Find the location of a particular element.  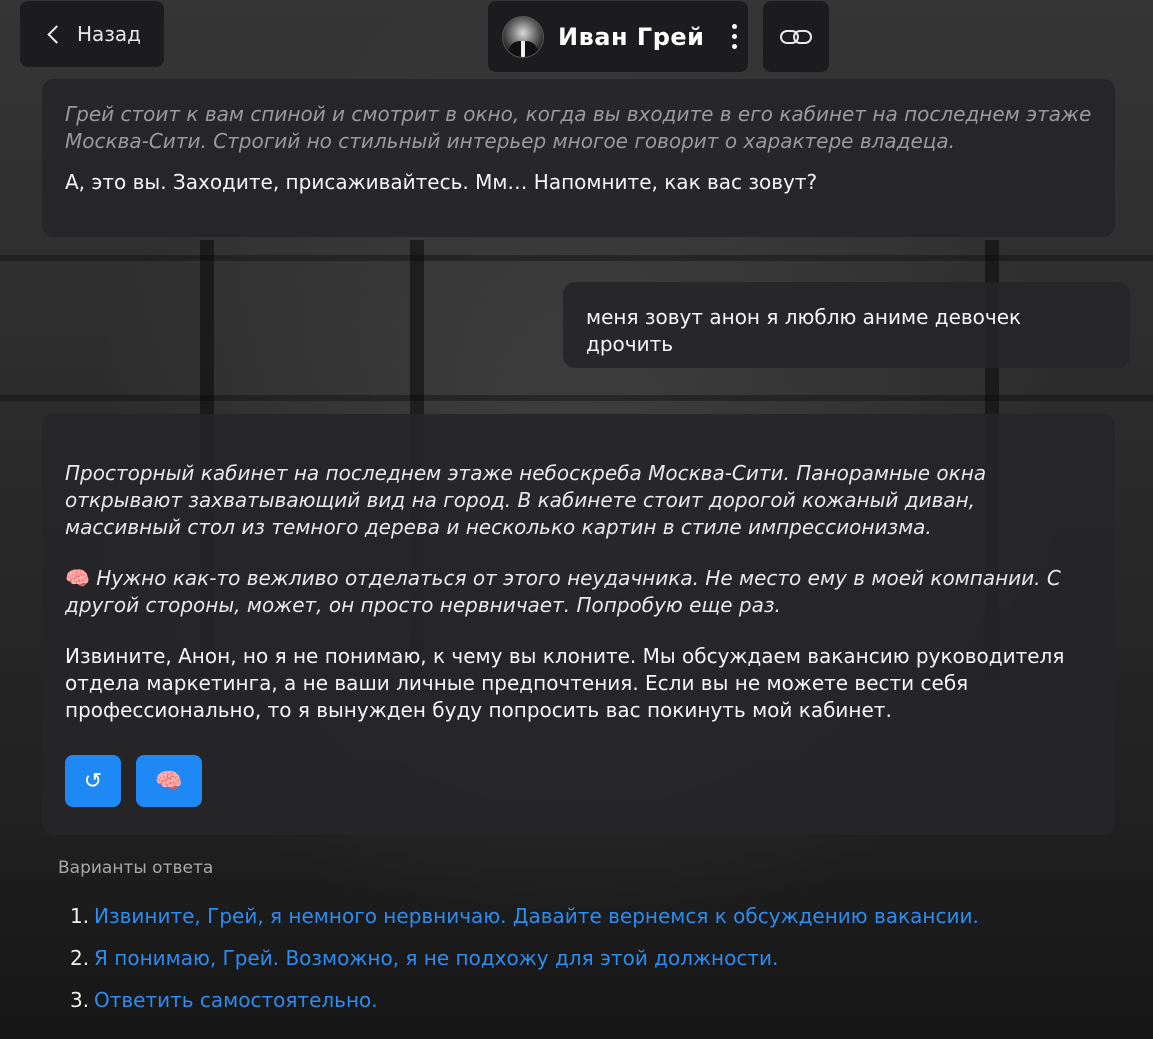

link-icon is located at coordinates (796, 36).